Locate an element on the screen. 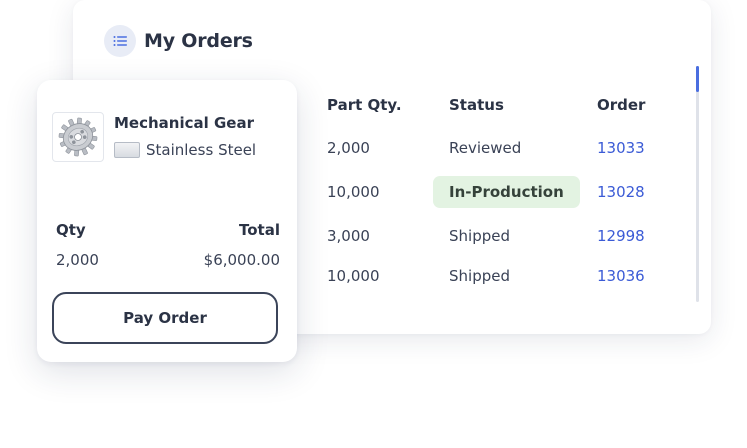 The height and width of the screenshot is (448, 747). orders-header: My Orders is located at coordinates (178, 41).